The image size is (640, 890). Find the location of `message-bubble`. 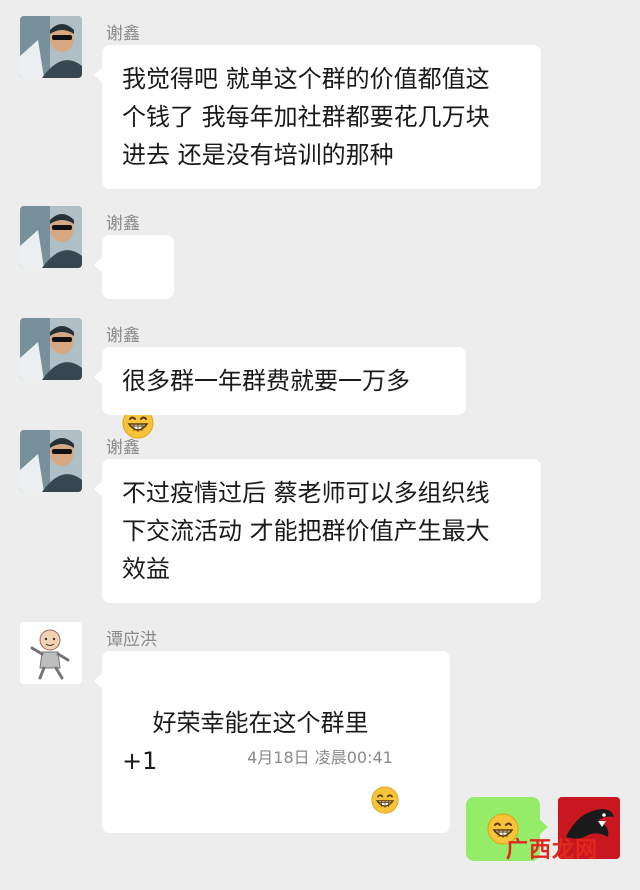

message-bubble is located at coordinates (134, 337).